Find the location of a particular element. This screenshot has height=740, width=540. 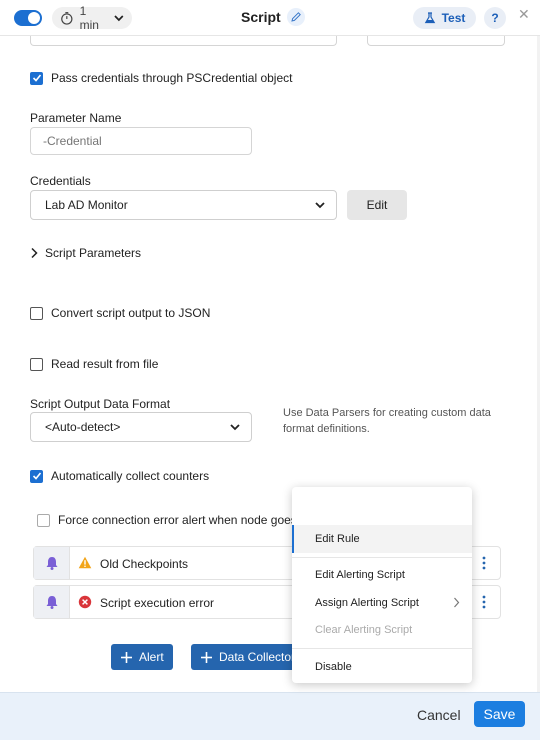

title-area: Script is located at coordinates (273, 17).